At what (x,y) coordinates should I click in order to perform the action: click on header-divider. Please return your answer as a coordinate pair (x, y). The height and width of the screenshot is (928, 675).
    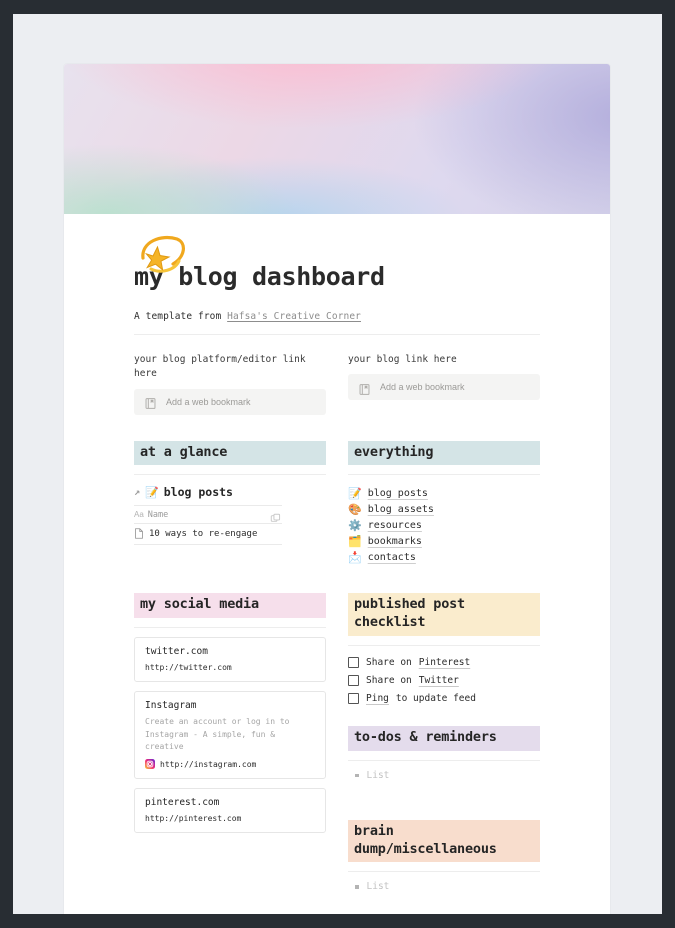
    Looking at the image, I should click on (337, 334).